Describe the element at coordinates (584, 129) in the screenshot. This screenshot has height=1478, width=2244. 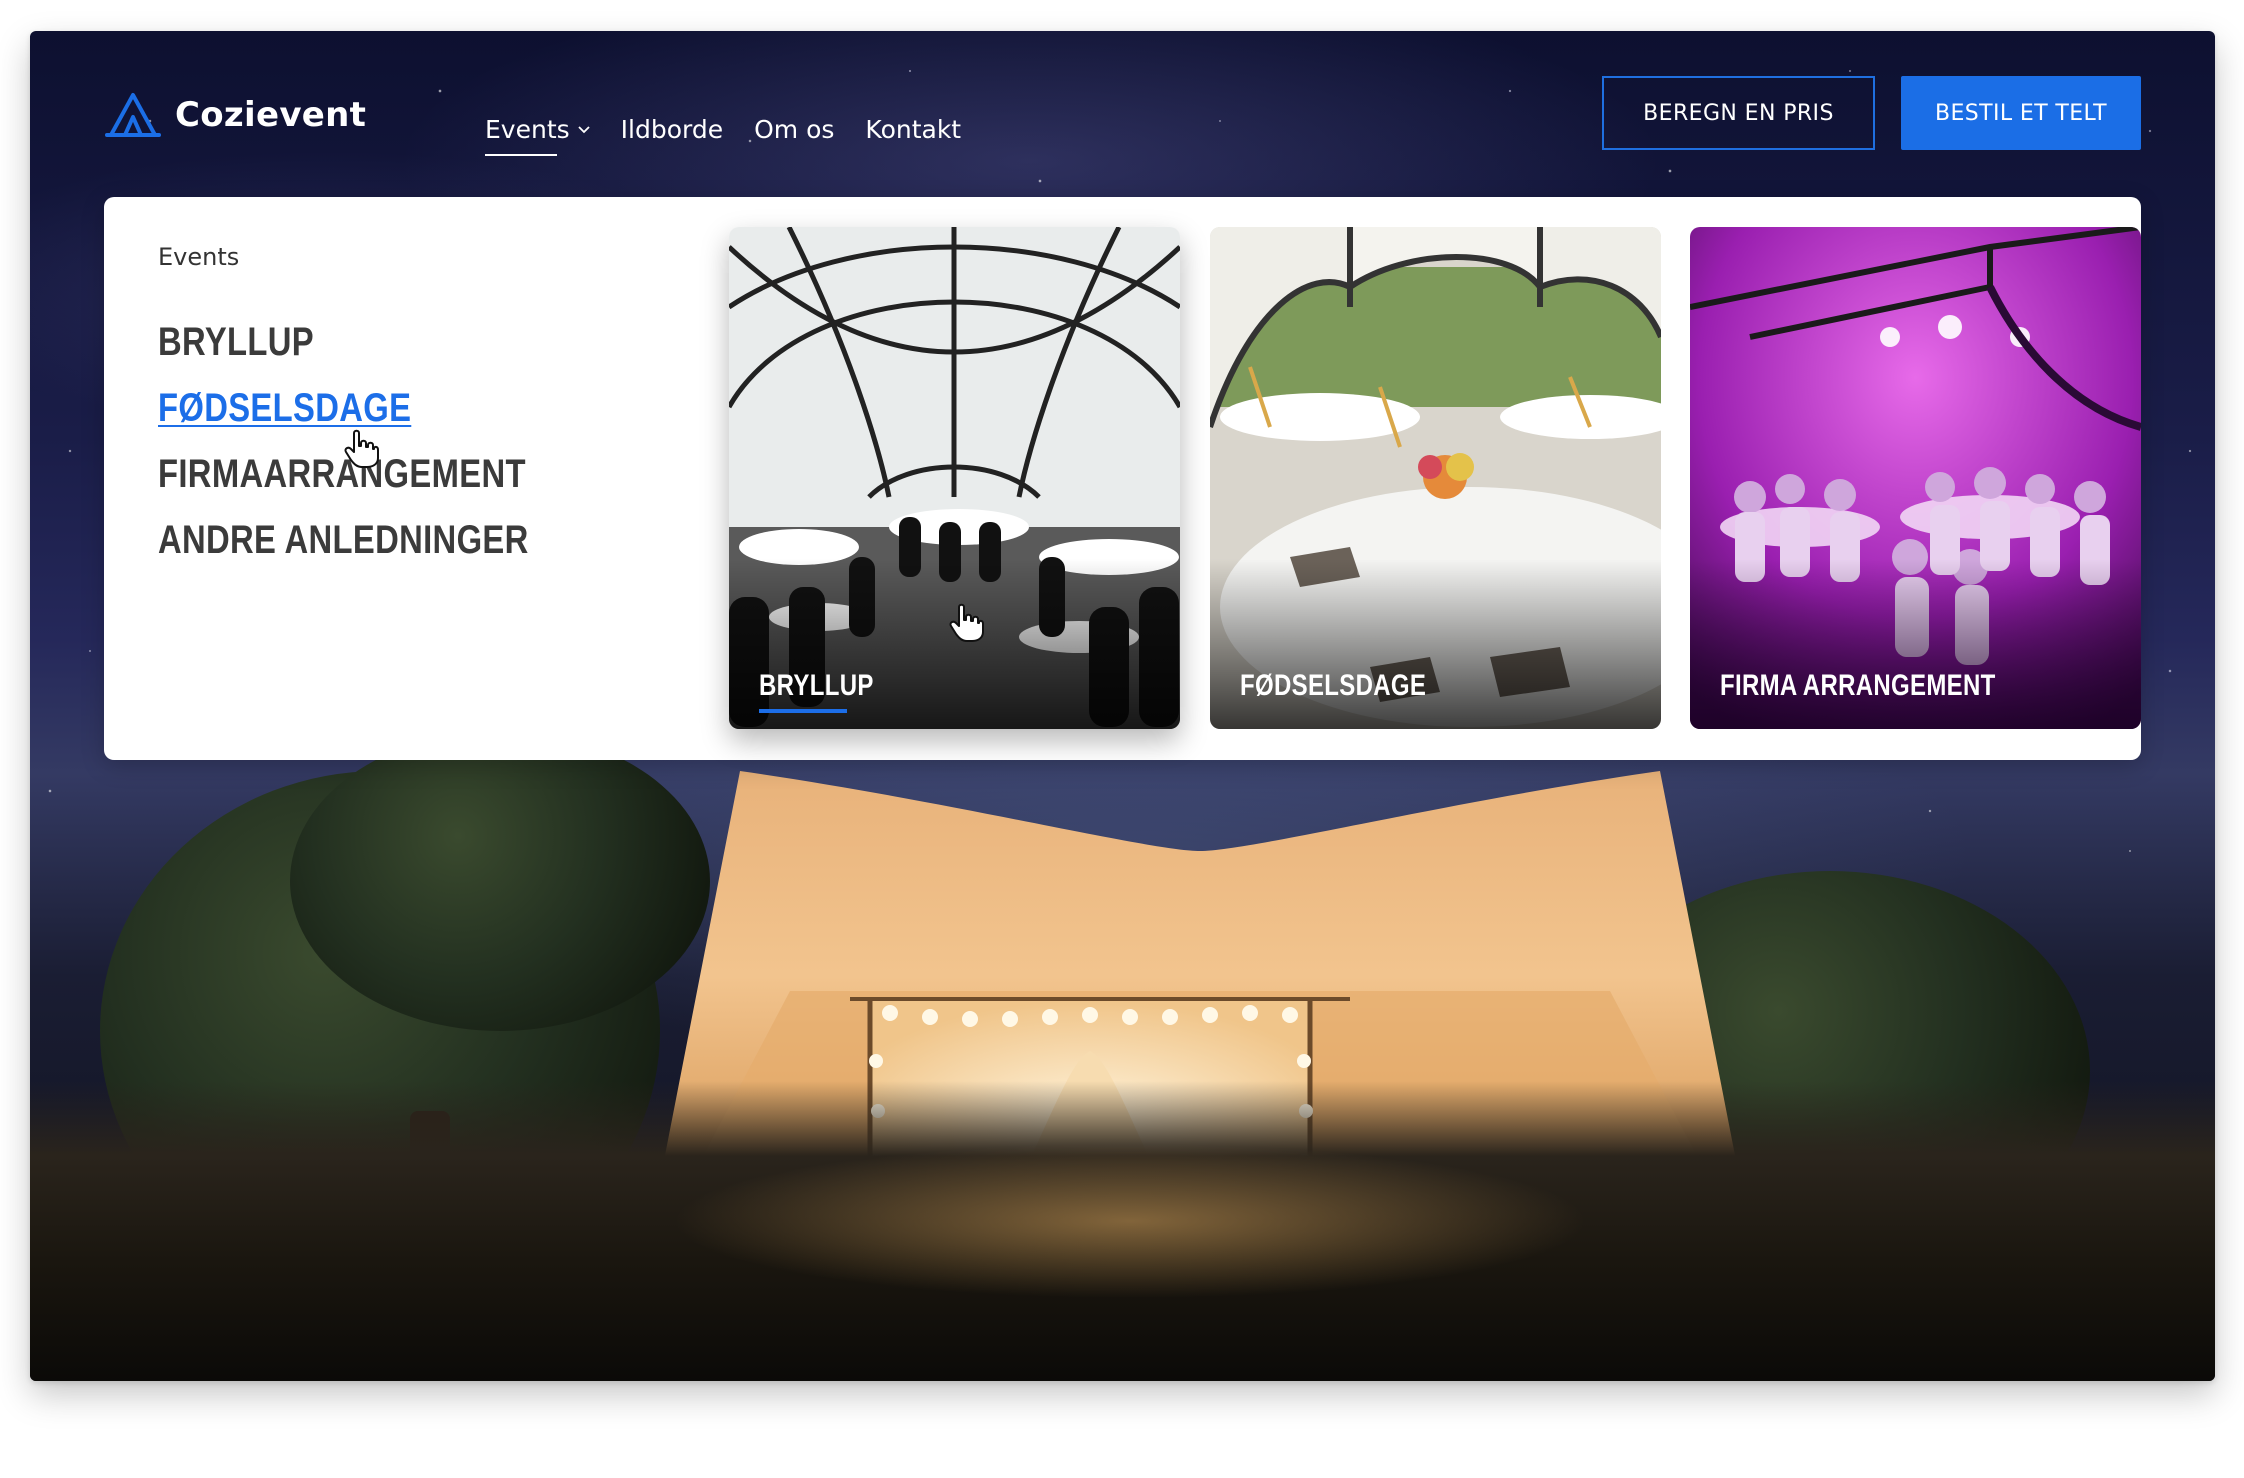
I see `chevron-down-icon` at that location.